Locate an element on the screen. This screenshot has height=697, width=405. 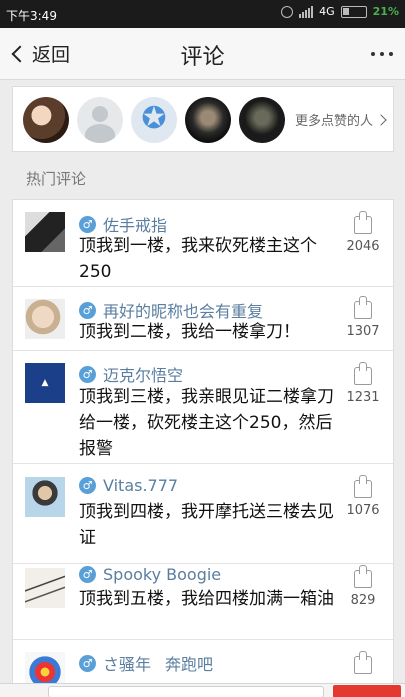
comment-item: ♂ Spooky Boogie 顶我到五楼，我给四楼加满一箱油 829 is located at coordinates (203, 602).